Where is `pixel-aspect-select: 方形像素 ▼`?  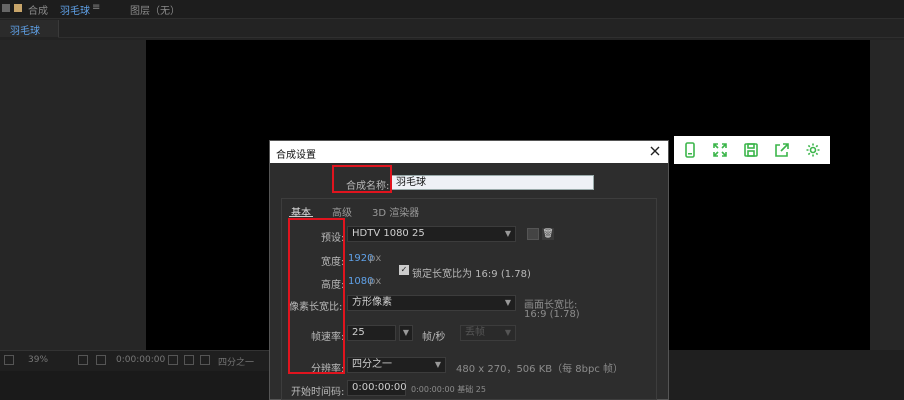
pixel-aspect-select: 方形像素 ▼ is located at coordinates (431, 303).